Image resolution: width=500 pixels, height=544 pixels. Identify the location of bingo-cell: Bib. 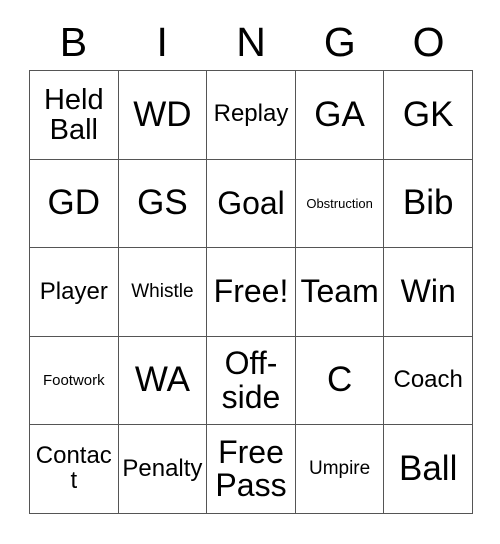
(428, 204).